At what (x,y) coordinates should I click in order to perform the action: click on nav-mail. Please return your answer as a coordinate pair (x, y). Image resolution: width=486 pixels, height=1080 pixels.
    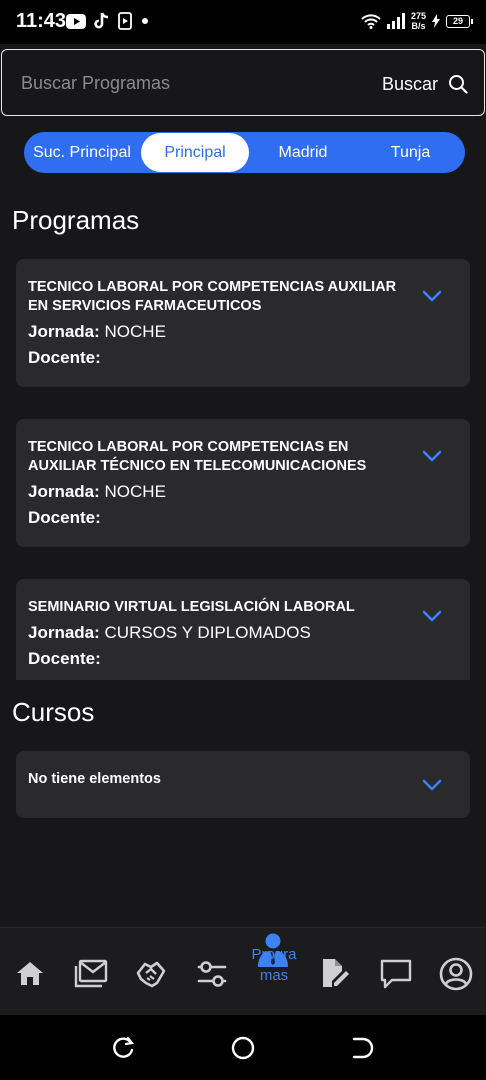
    Looking at the image, I should click on (91, 972).